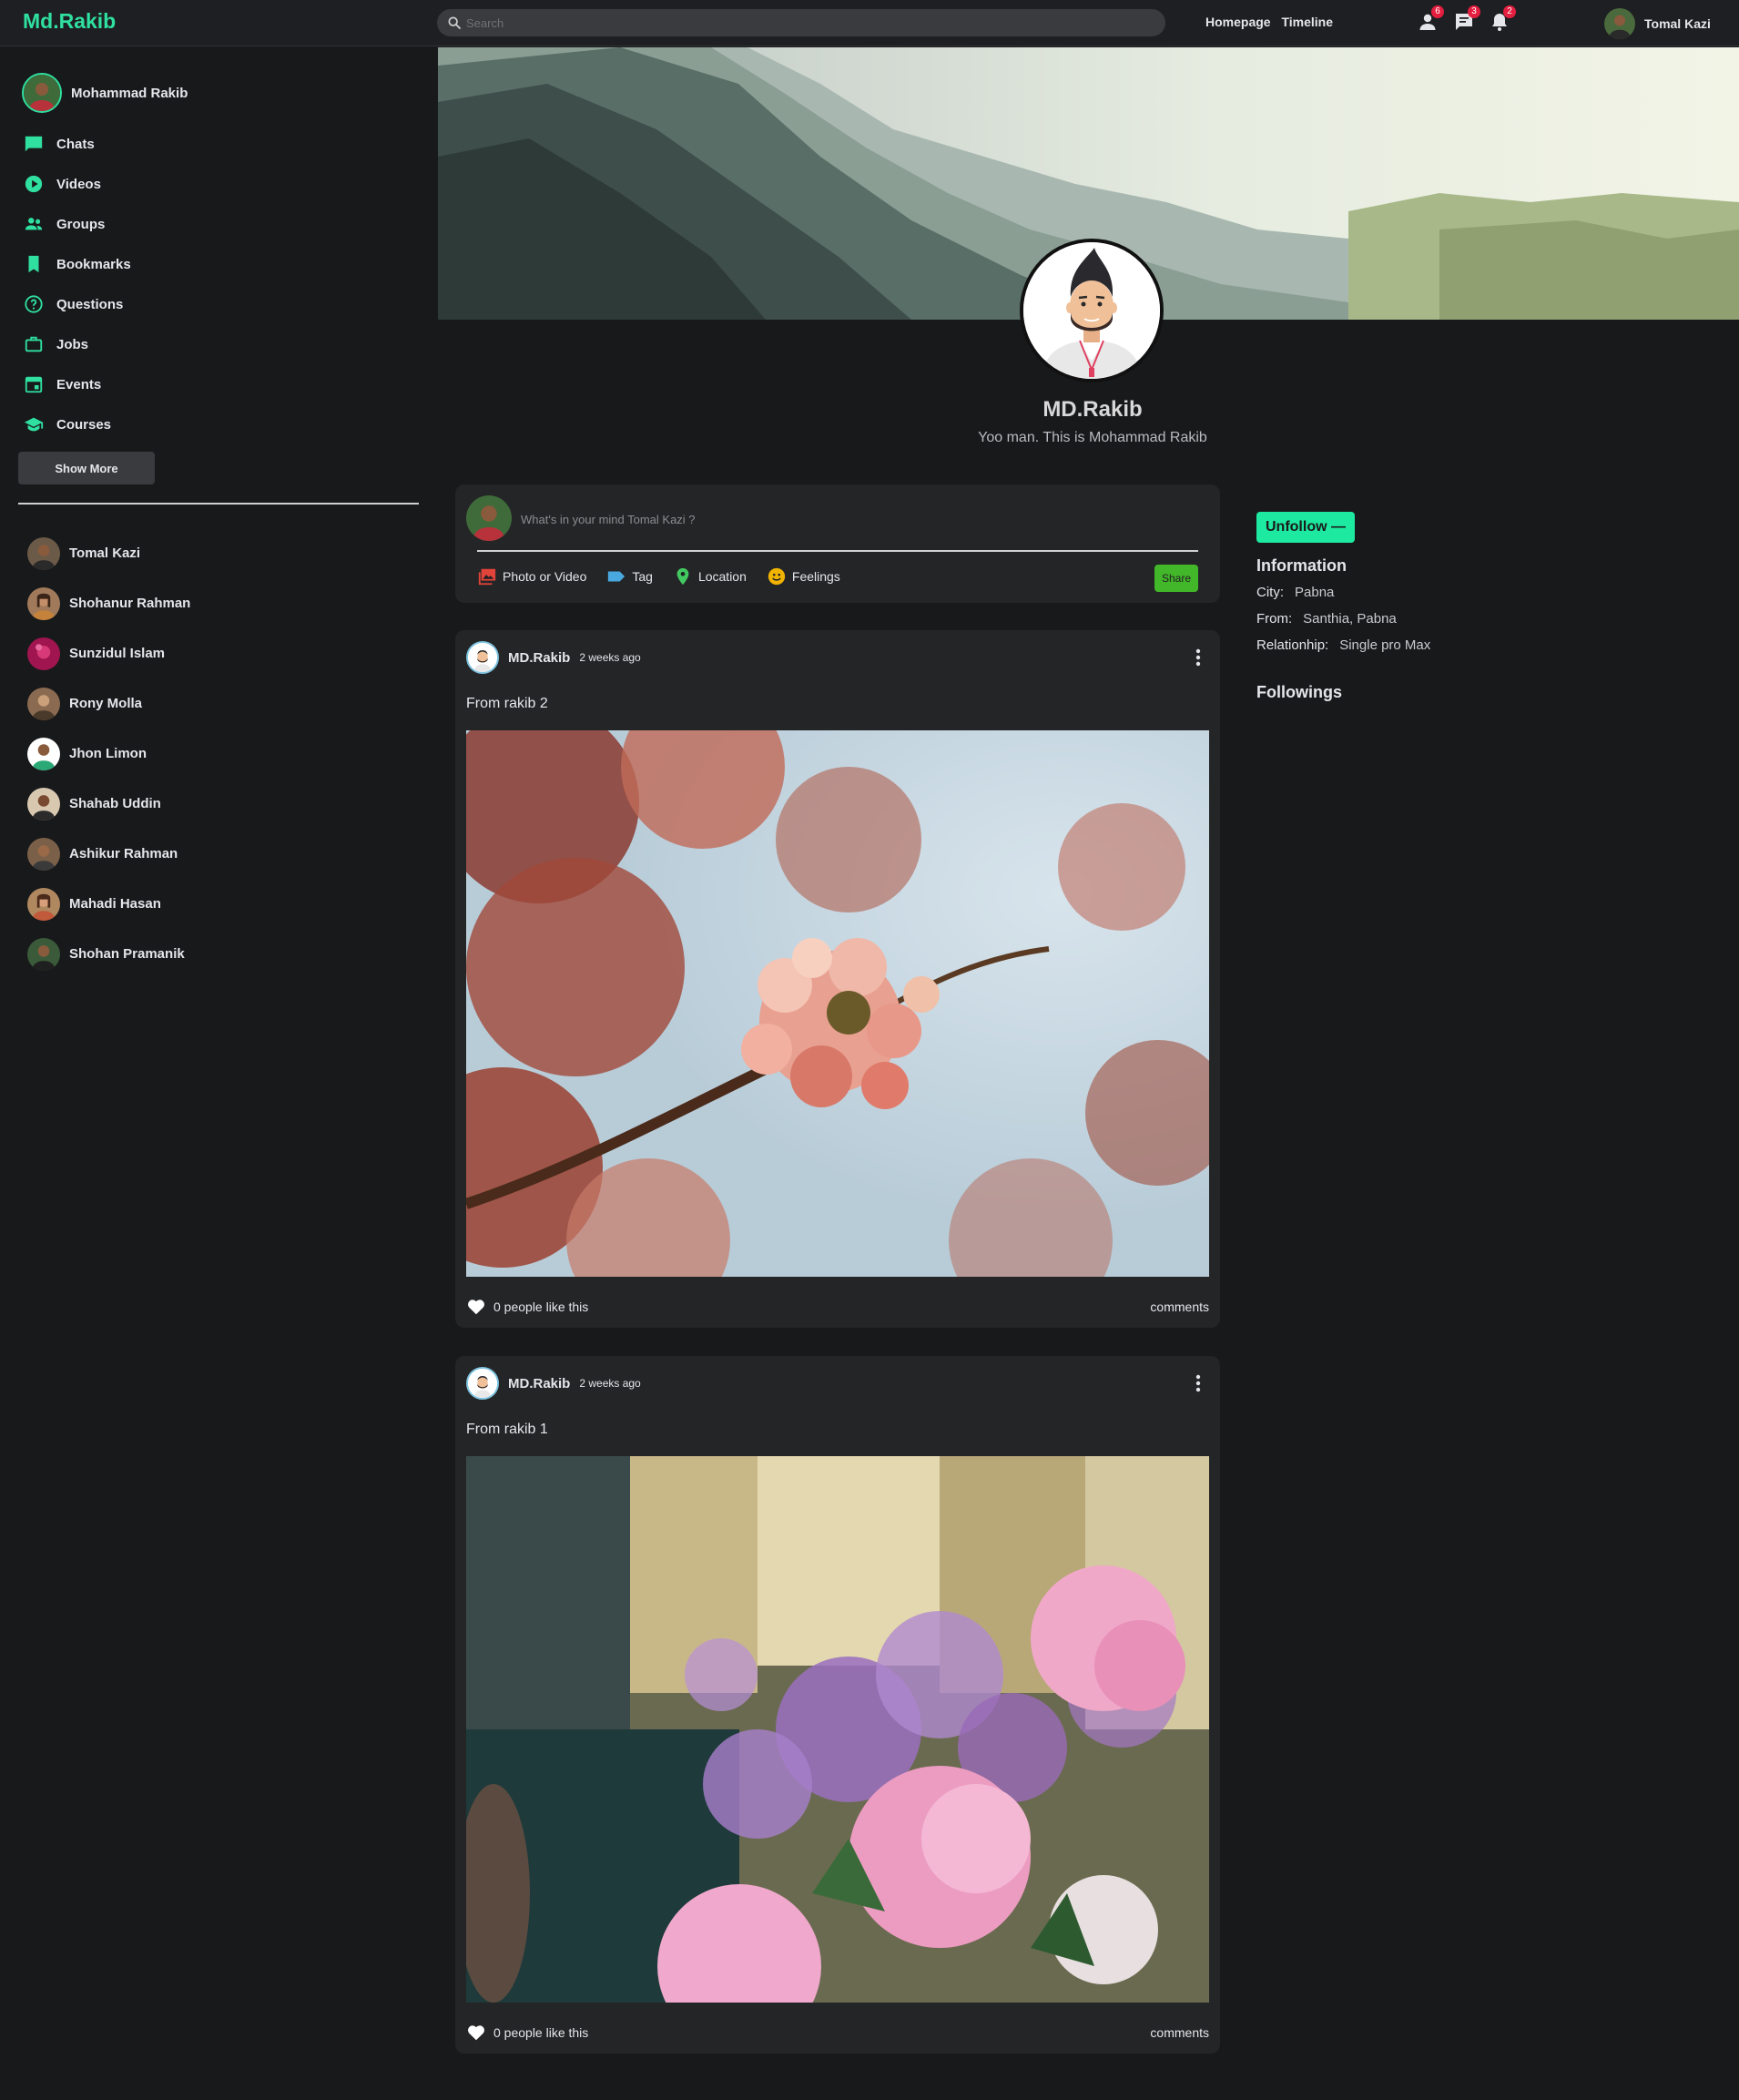 This screenshot has height=2100, width=1739. I want to click on sidebar-item-chats: Chats, so click(77, 144).